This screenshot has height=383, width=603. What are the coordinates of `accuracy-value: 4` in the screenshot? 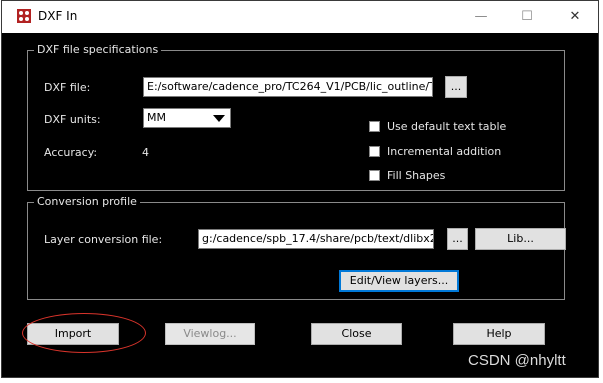 It's located at (145, 152).